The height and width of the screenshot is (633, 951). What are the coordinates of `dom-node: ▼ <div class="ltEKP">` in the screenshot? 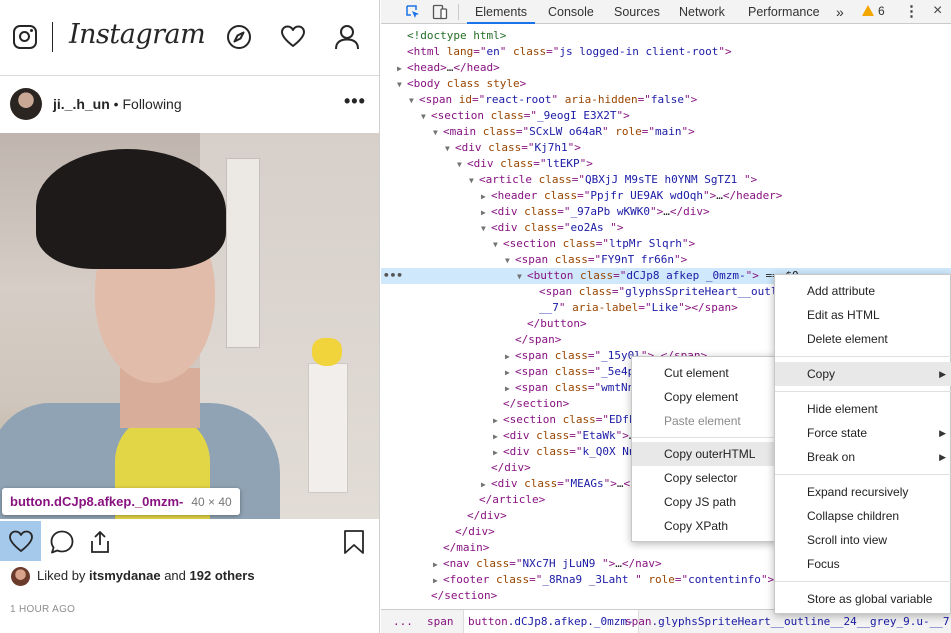 It's located at (666, 164).